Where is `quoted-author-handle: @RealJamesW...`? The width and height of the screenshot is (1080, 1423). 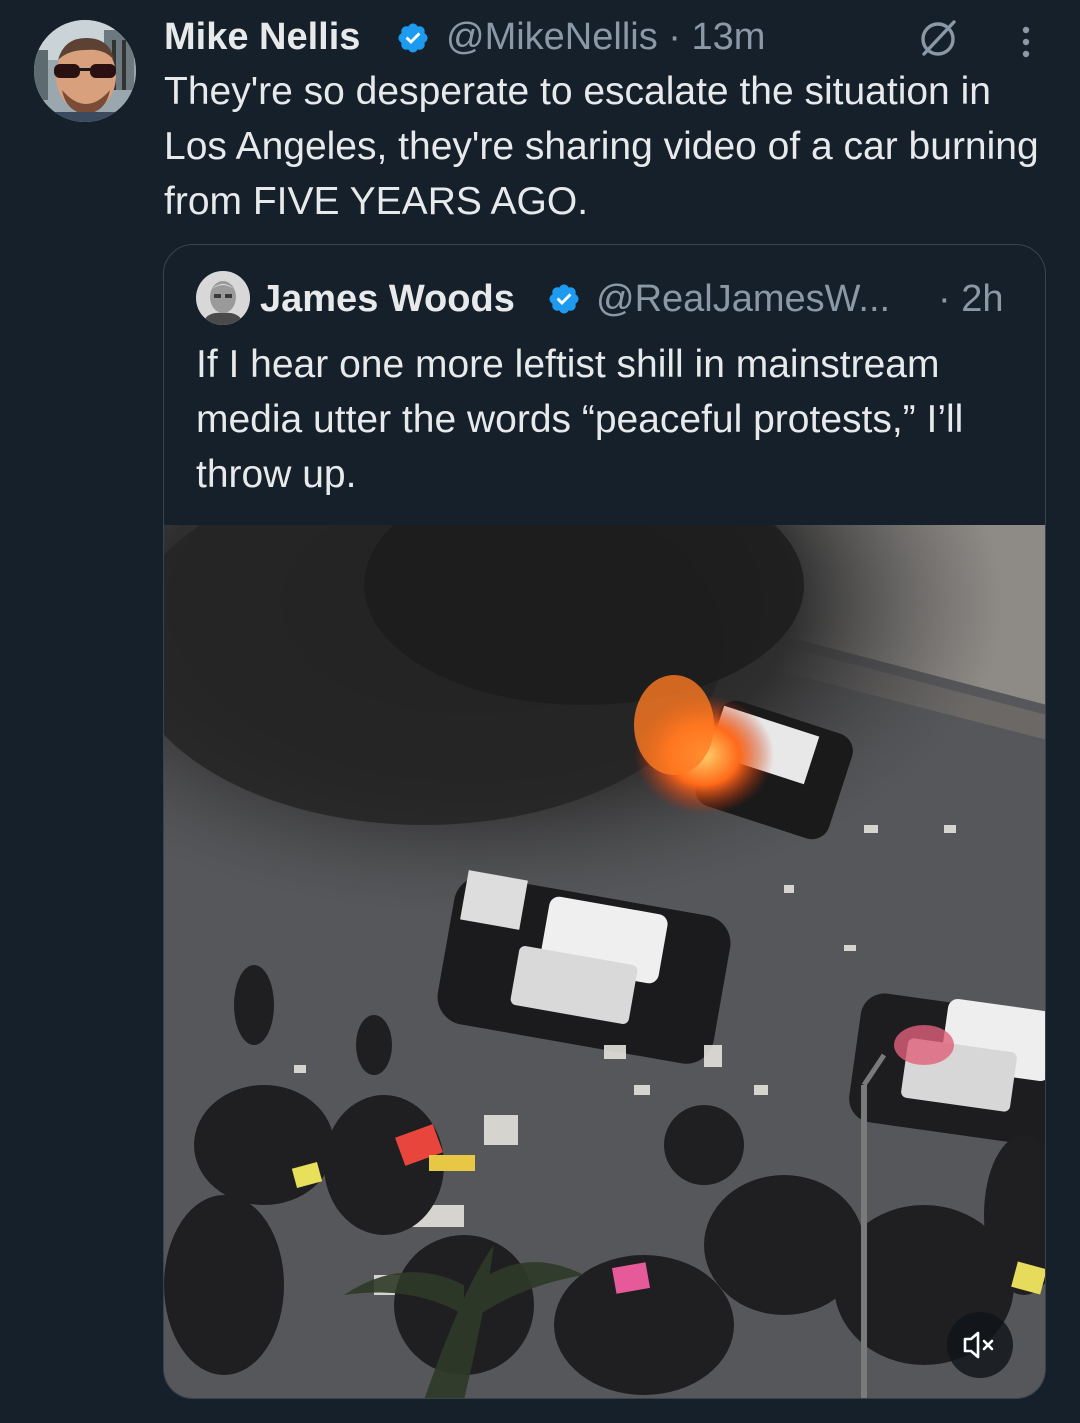
quoted-author-handle: @RealJamesW... is located at coordinates (743, 299).